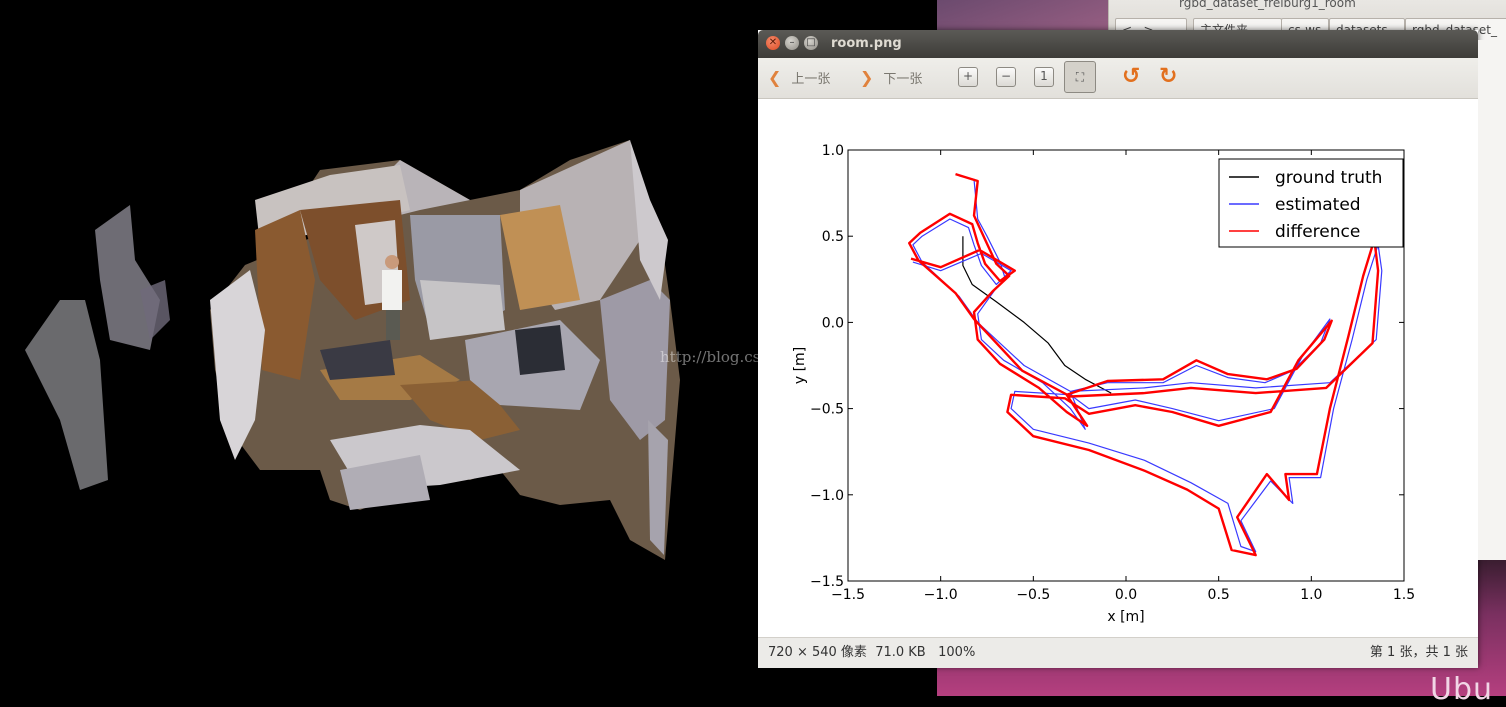 Image resolution: width=1506 pixels, height=707 pixels. I want to click on status-dimensions: 720 × 540 像素, so click(817, 652).